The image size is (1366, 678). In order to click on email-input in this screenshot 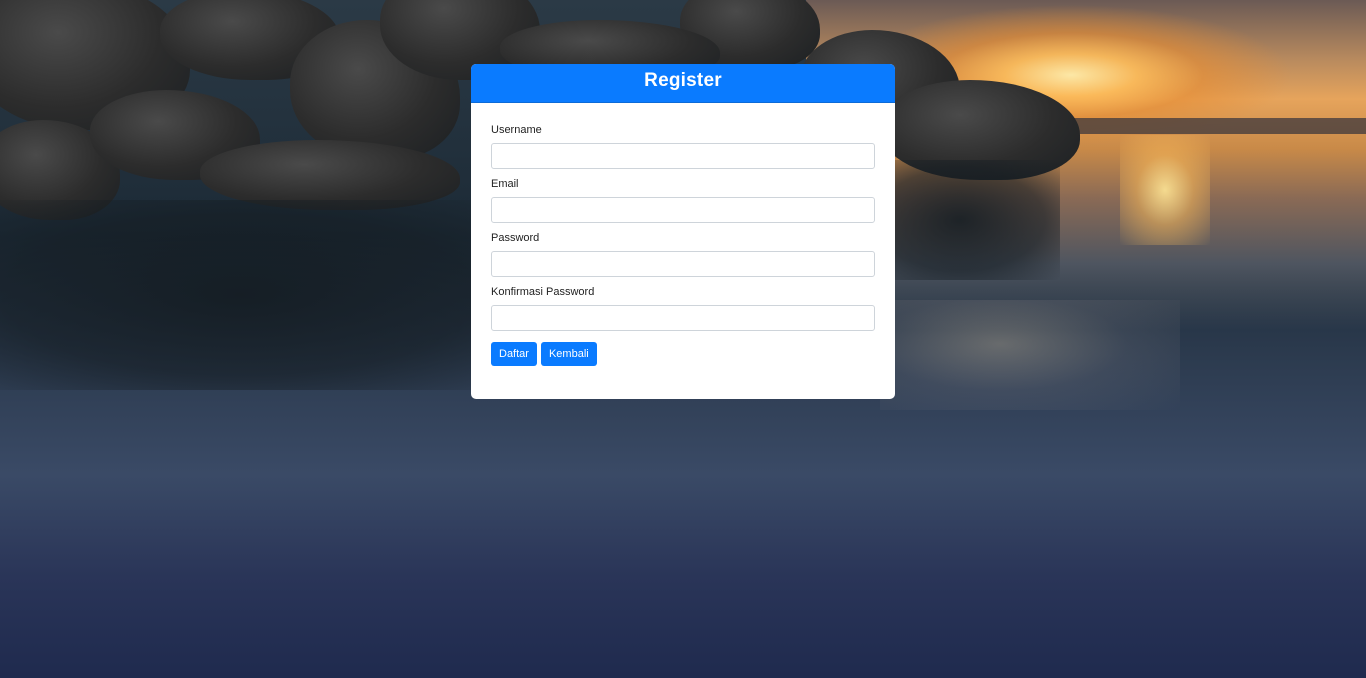, I will do `click(683, 210)`.